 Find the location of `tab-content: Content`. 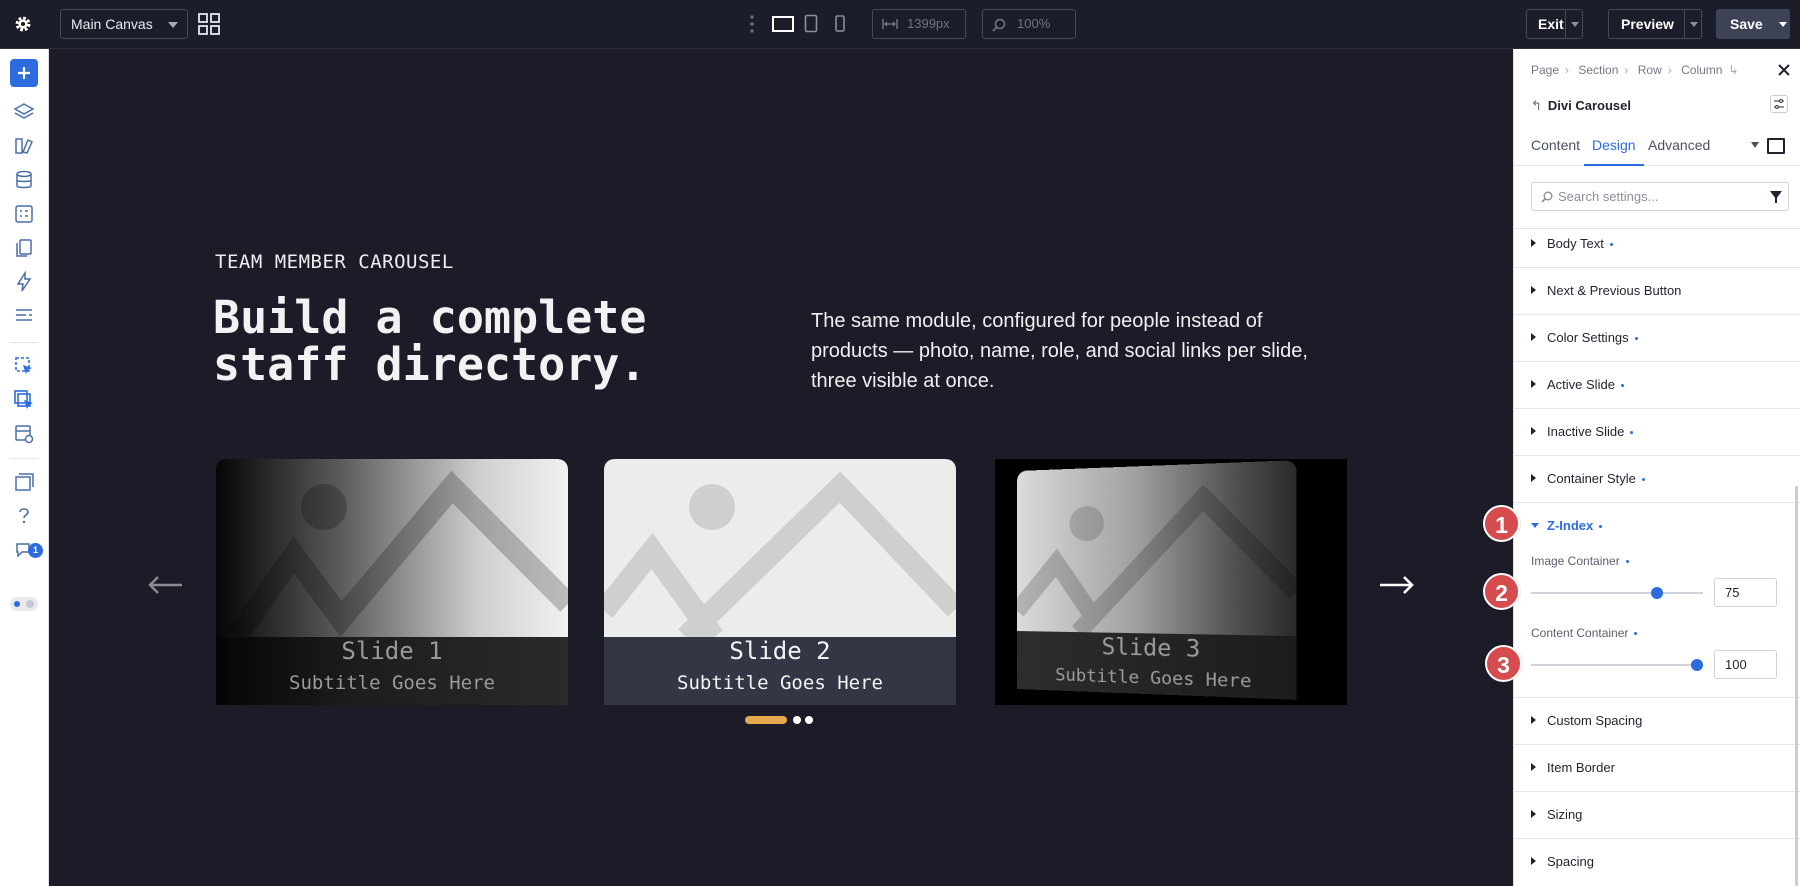

tab-content: Content is located at coordinates (1555, 149).